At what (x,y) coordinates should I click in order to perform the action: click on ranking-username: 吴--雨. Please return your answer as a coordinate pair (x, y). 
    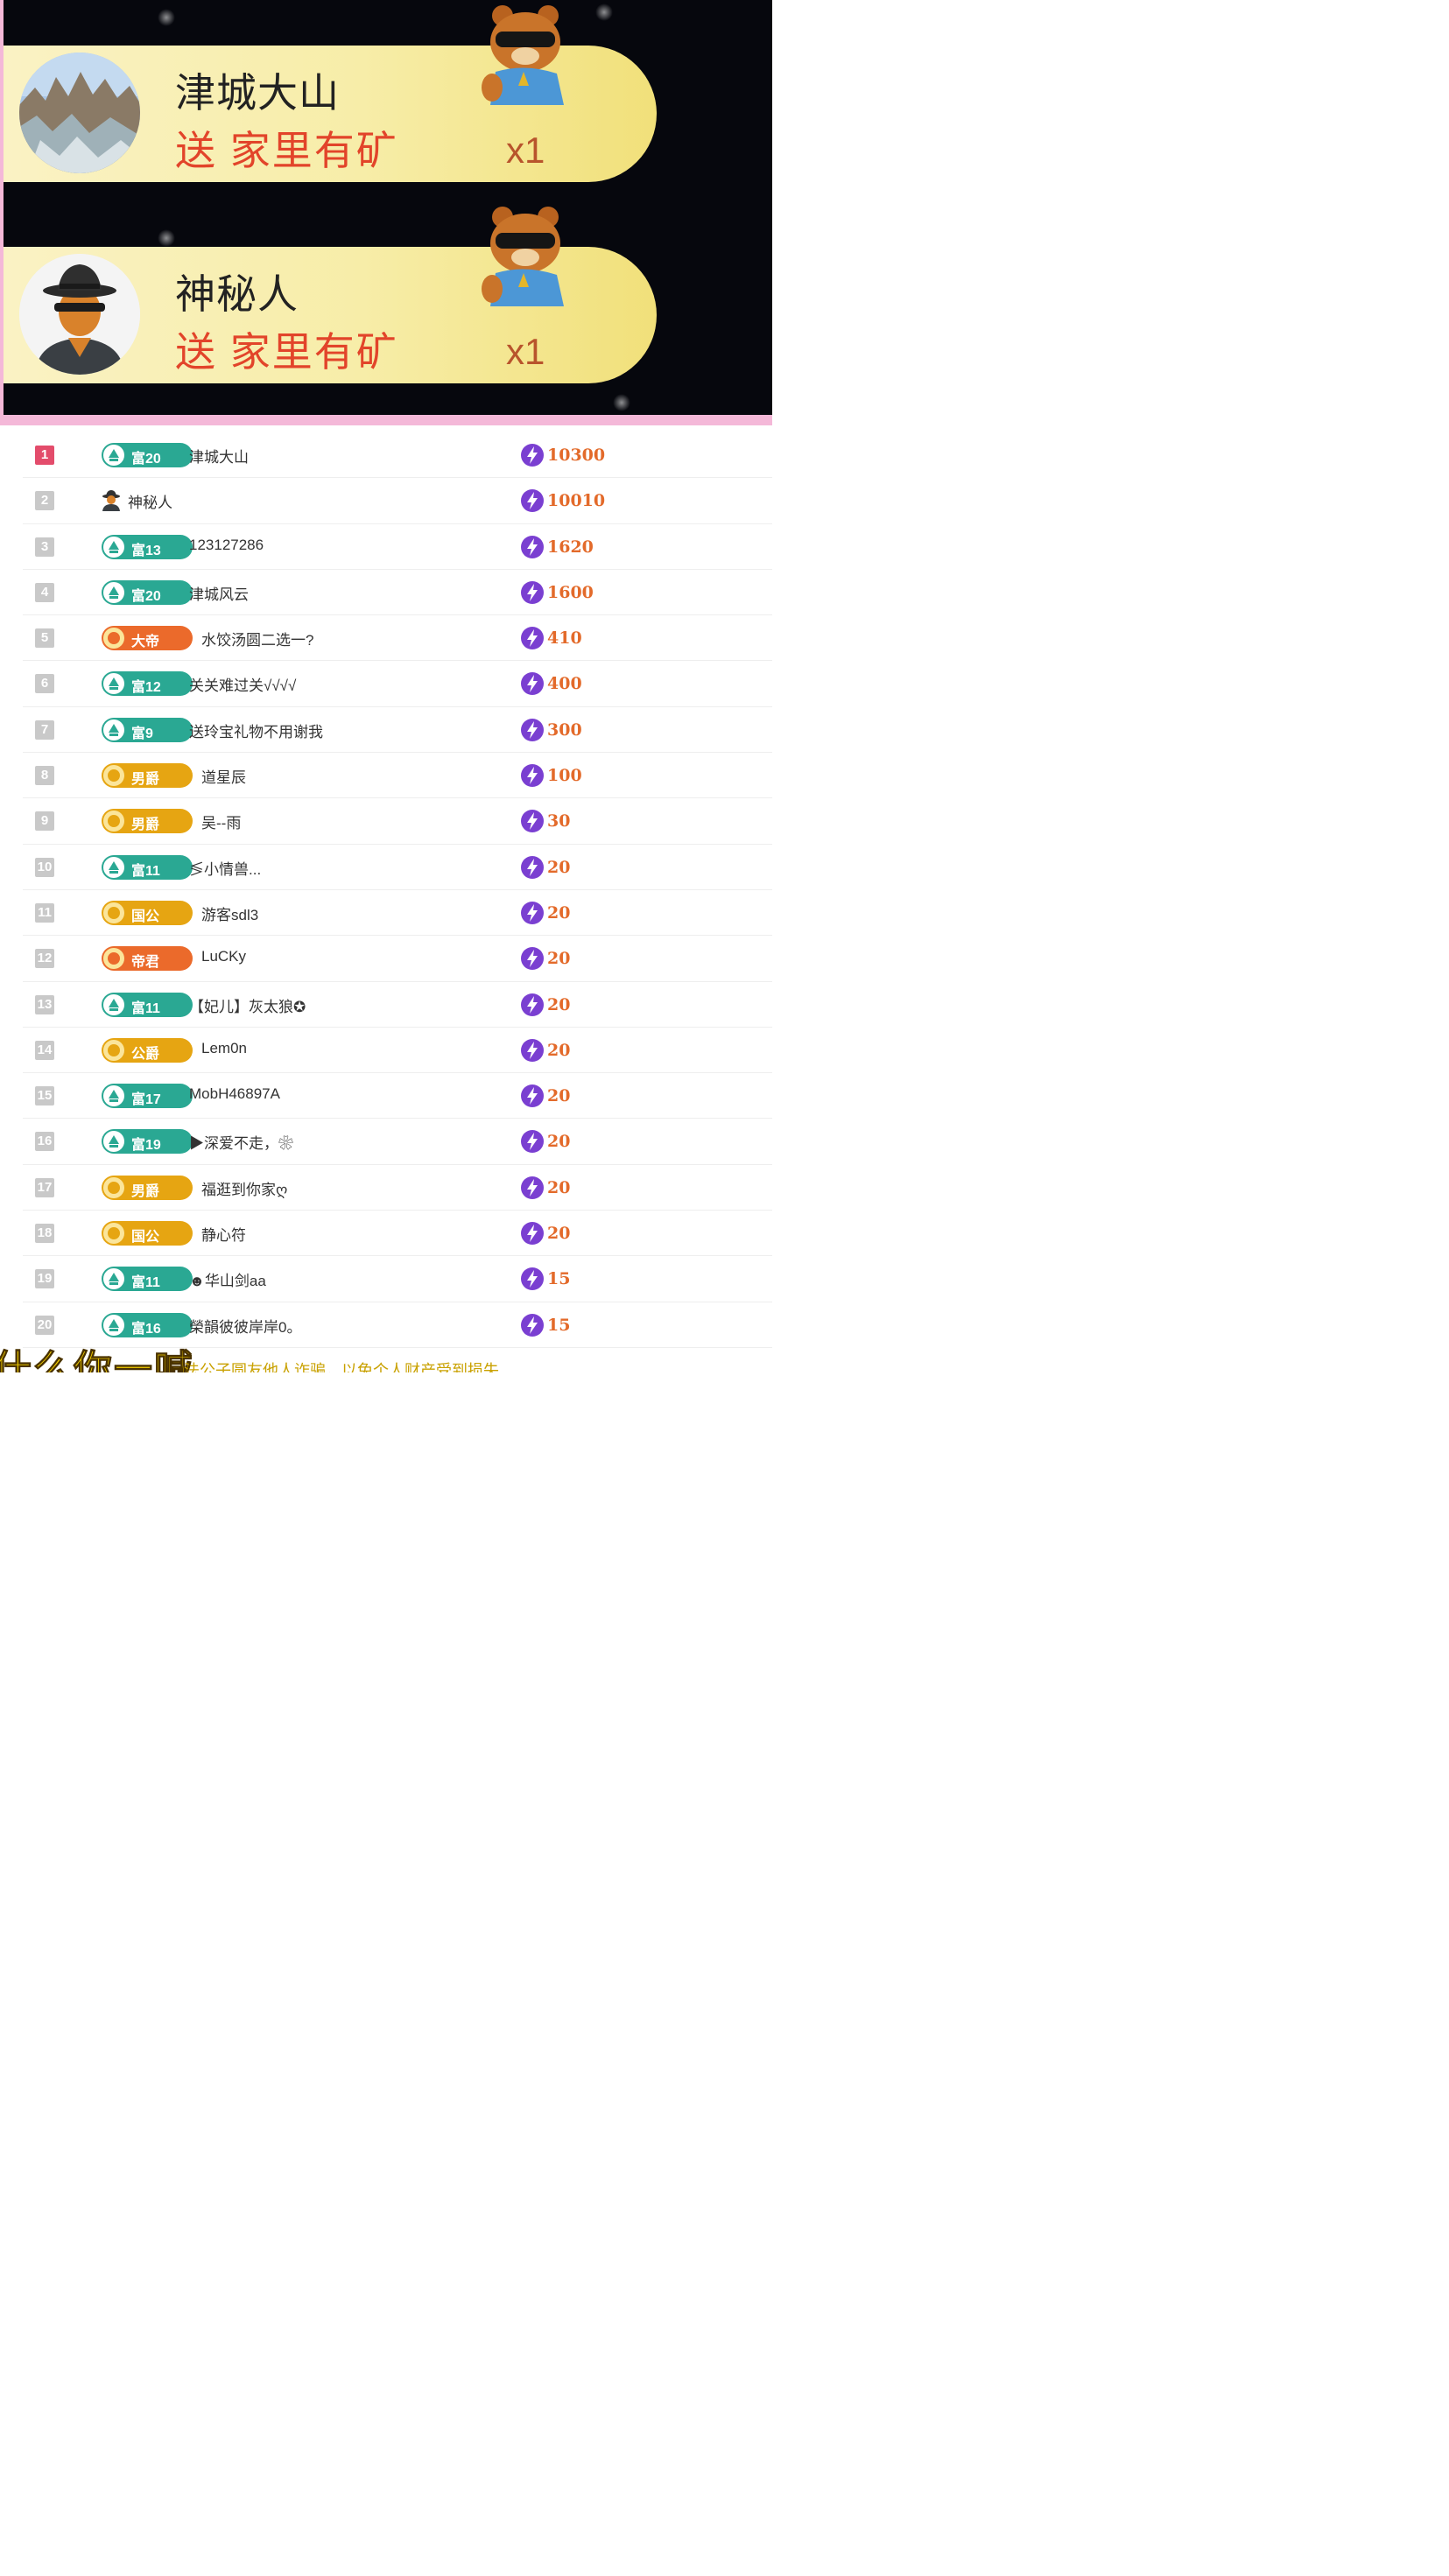
    Looking at the image, I should click on (221, 822).